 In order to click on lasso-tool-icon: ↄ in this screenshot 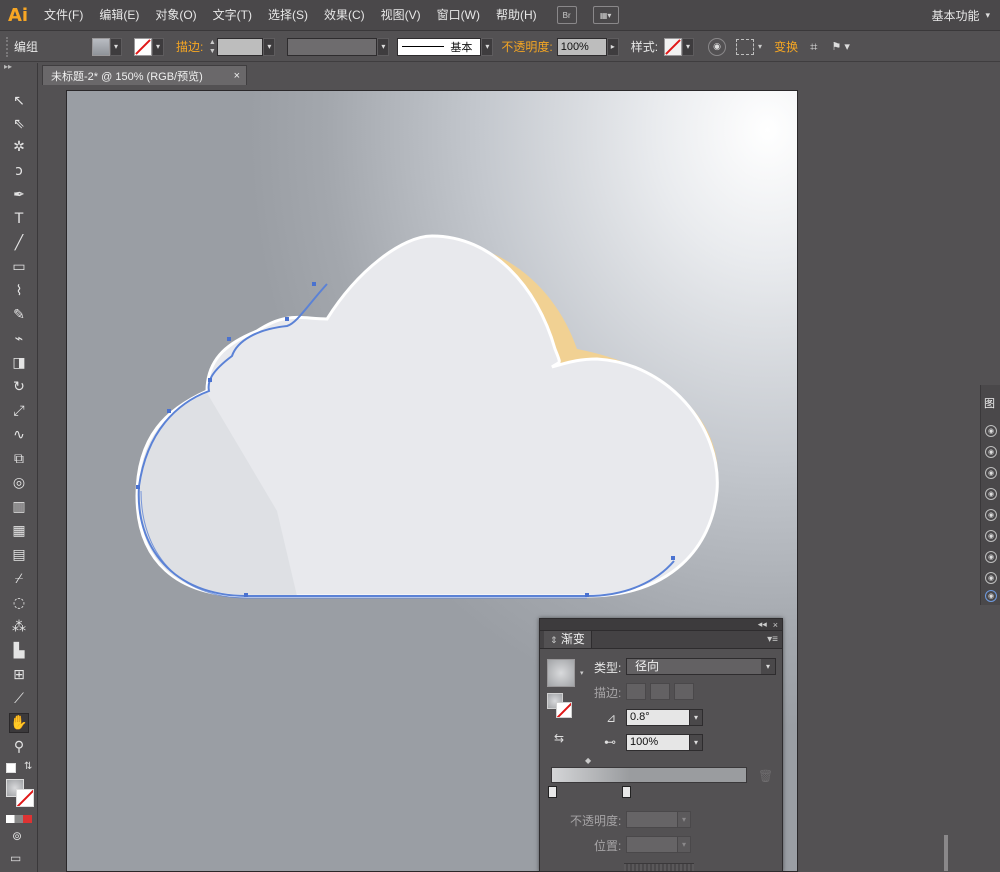, I will do `click(19, 171)`.